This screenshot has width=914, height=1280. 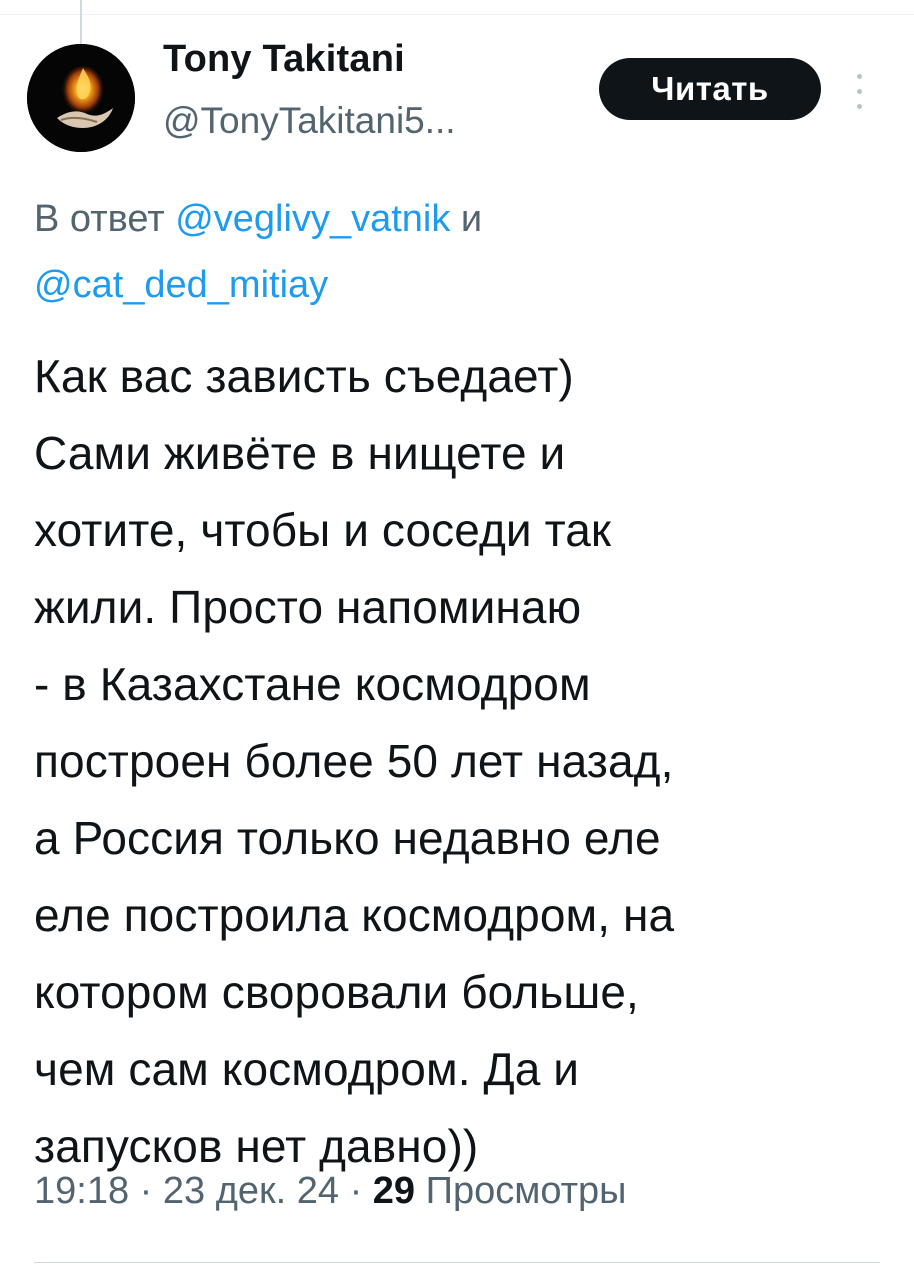 I want to click on views-label: Просмотры, so click(x=526, y=1191).